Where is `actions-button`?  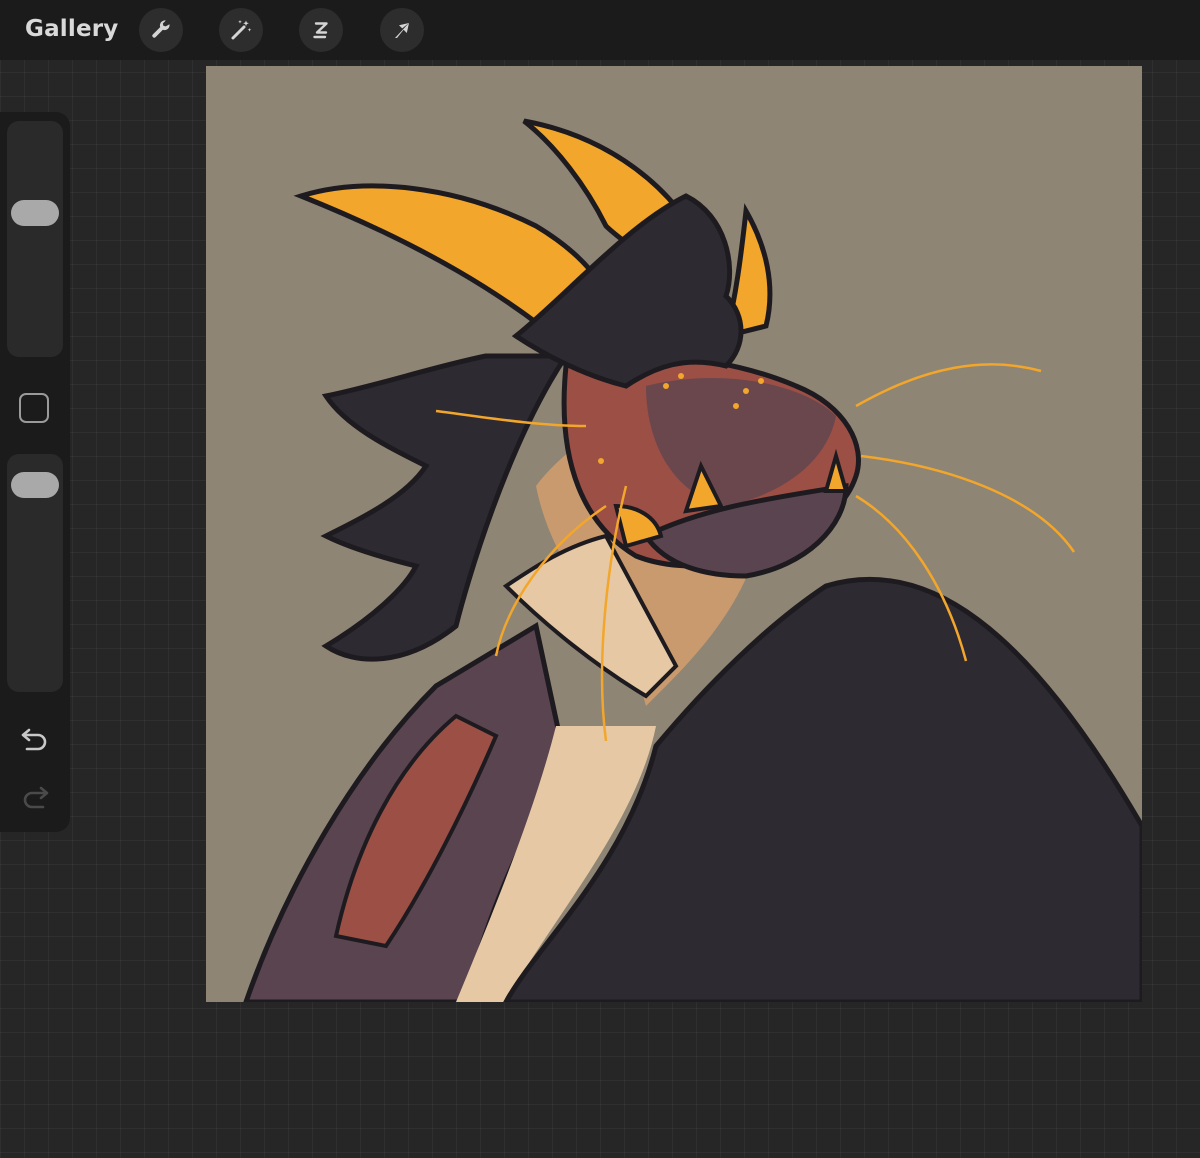
actions-button is located at coordinates (161, 30).